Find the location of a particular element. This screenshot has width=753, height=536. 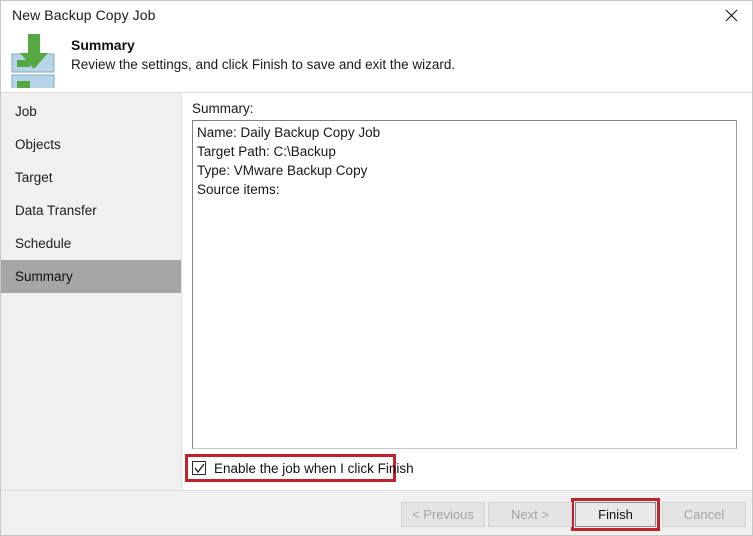

sidebar-item-label: Job is located at coordinates (26, 111).